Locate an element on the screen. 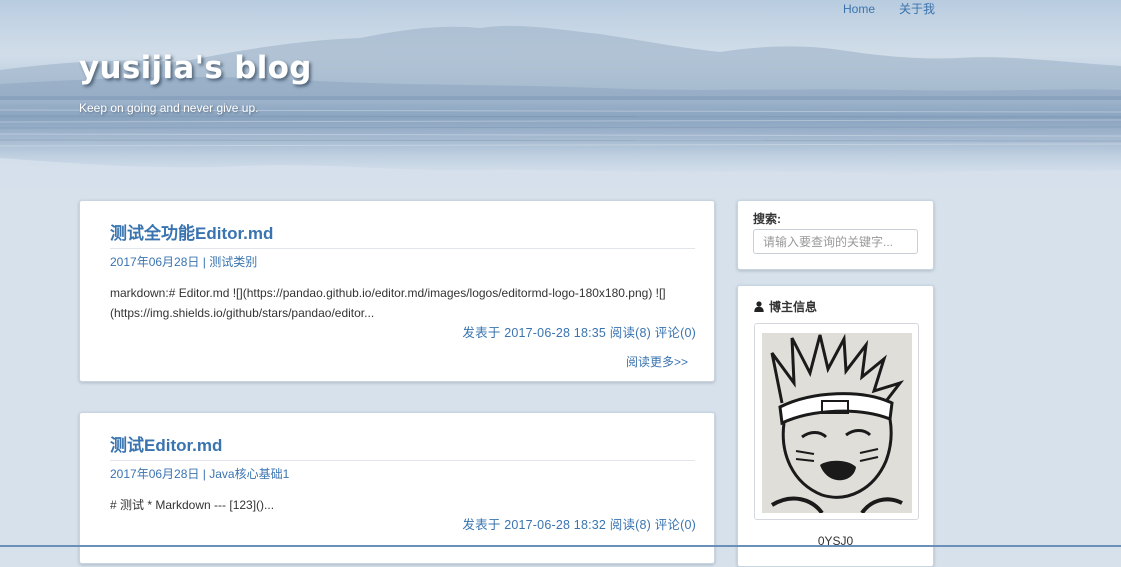 The height and width of the screenshot is (567, 1121). nav-about-link: 关于我 is located at coordinates (917, 9).